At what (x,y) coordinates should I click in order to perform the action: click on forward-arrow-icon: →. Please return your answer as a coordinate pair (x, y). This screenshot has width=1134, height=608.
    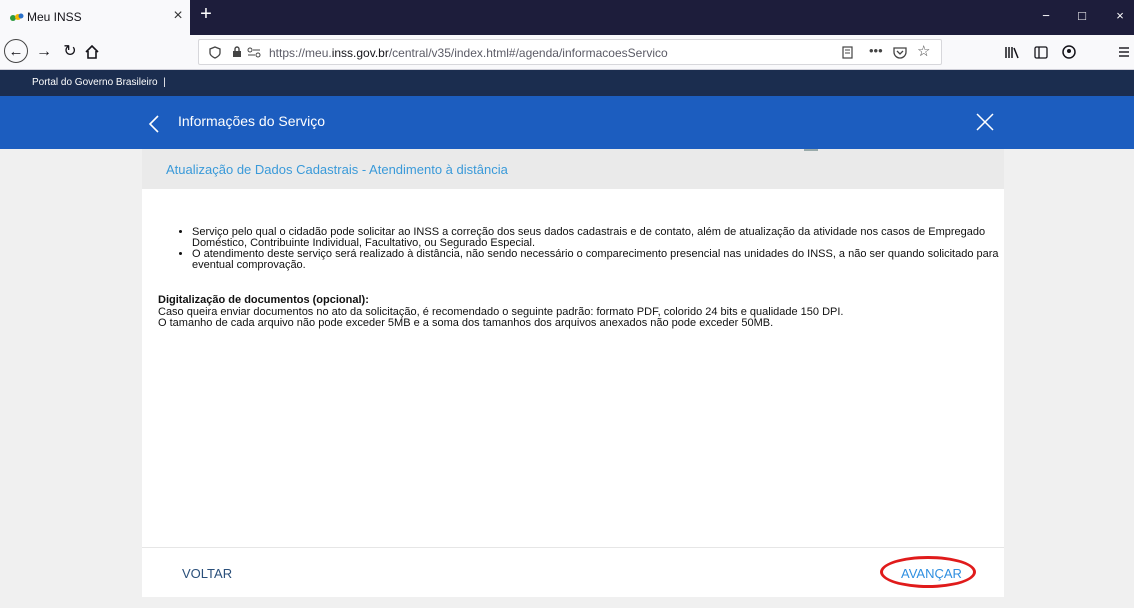
    Looking at the image, I should click on (44, 52).